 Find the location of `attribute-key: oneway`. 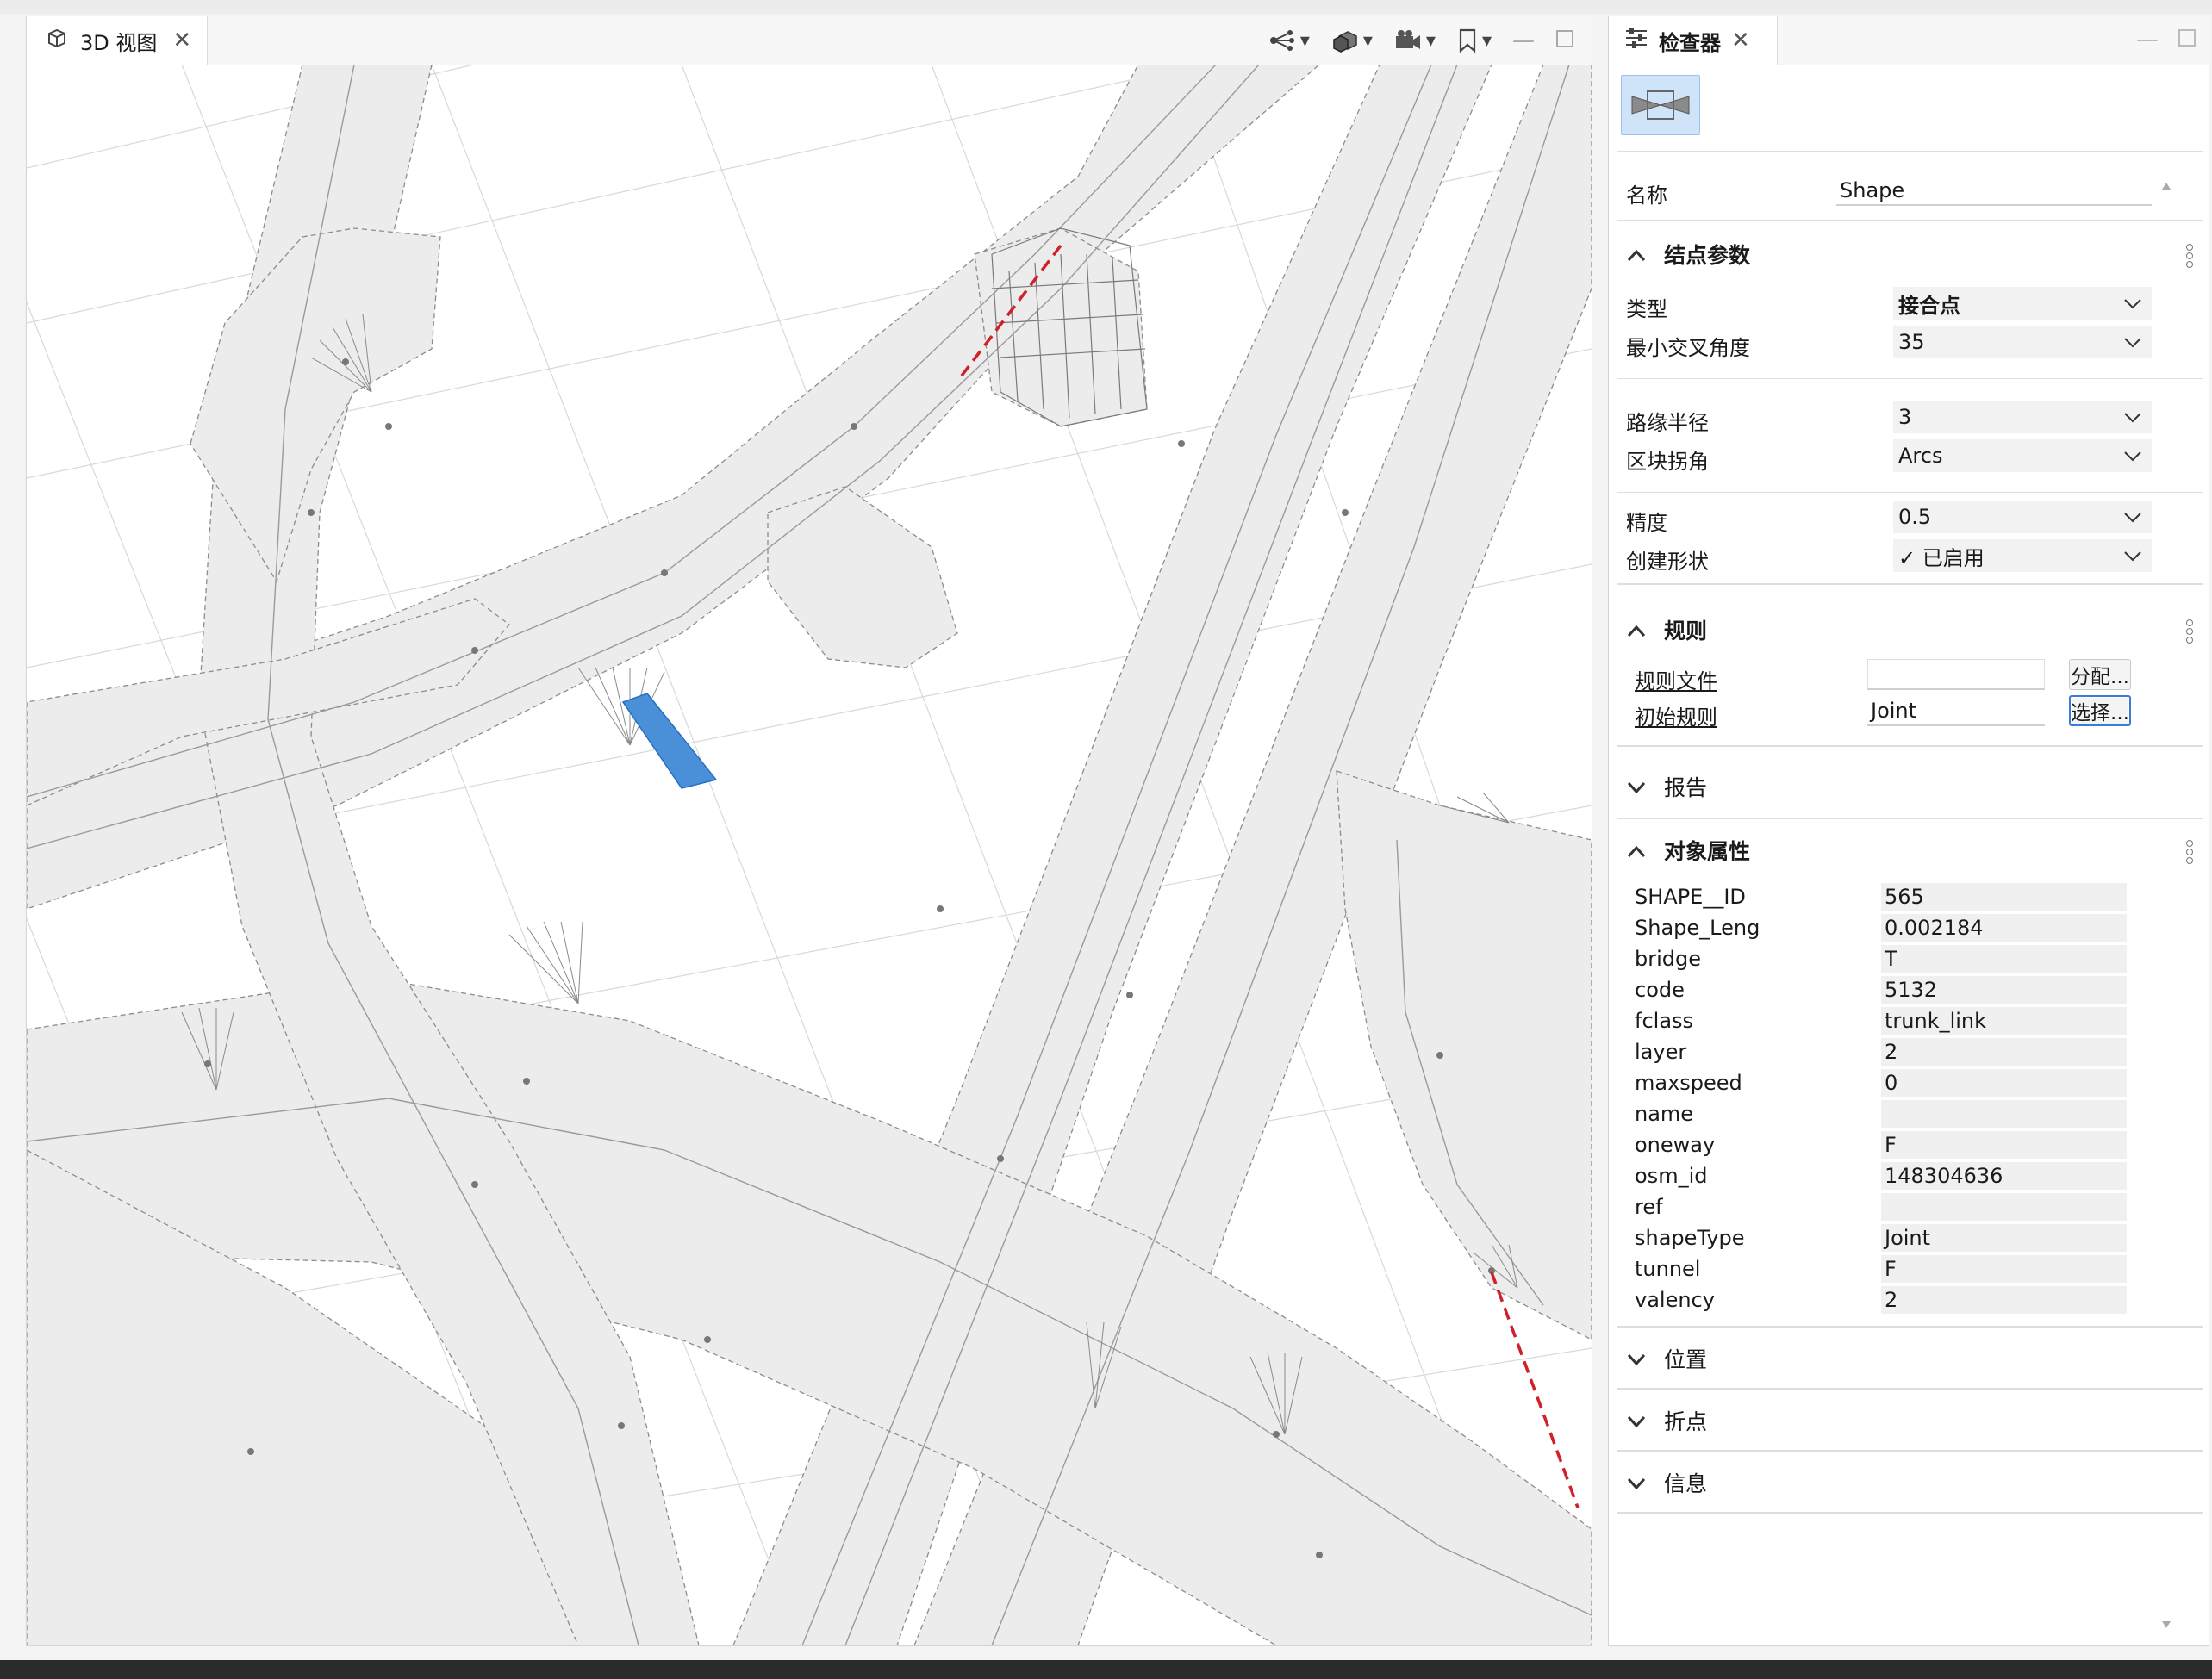

attribute-key: oneway is located at coordinates (1676, 1145).